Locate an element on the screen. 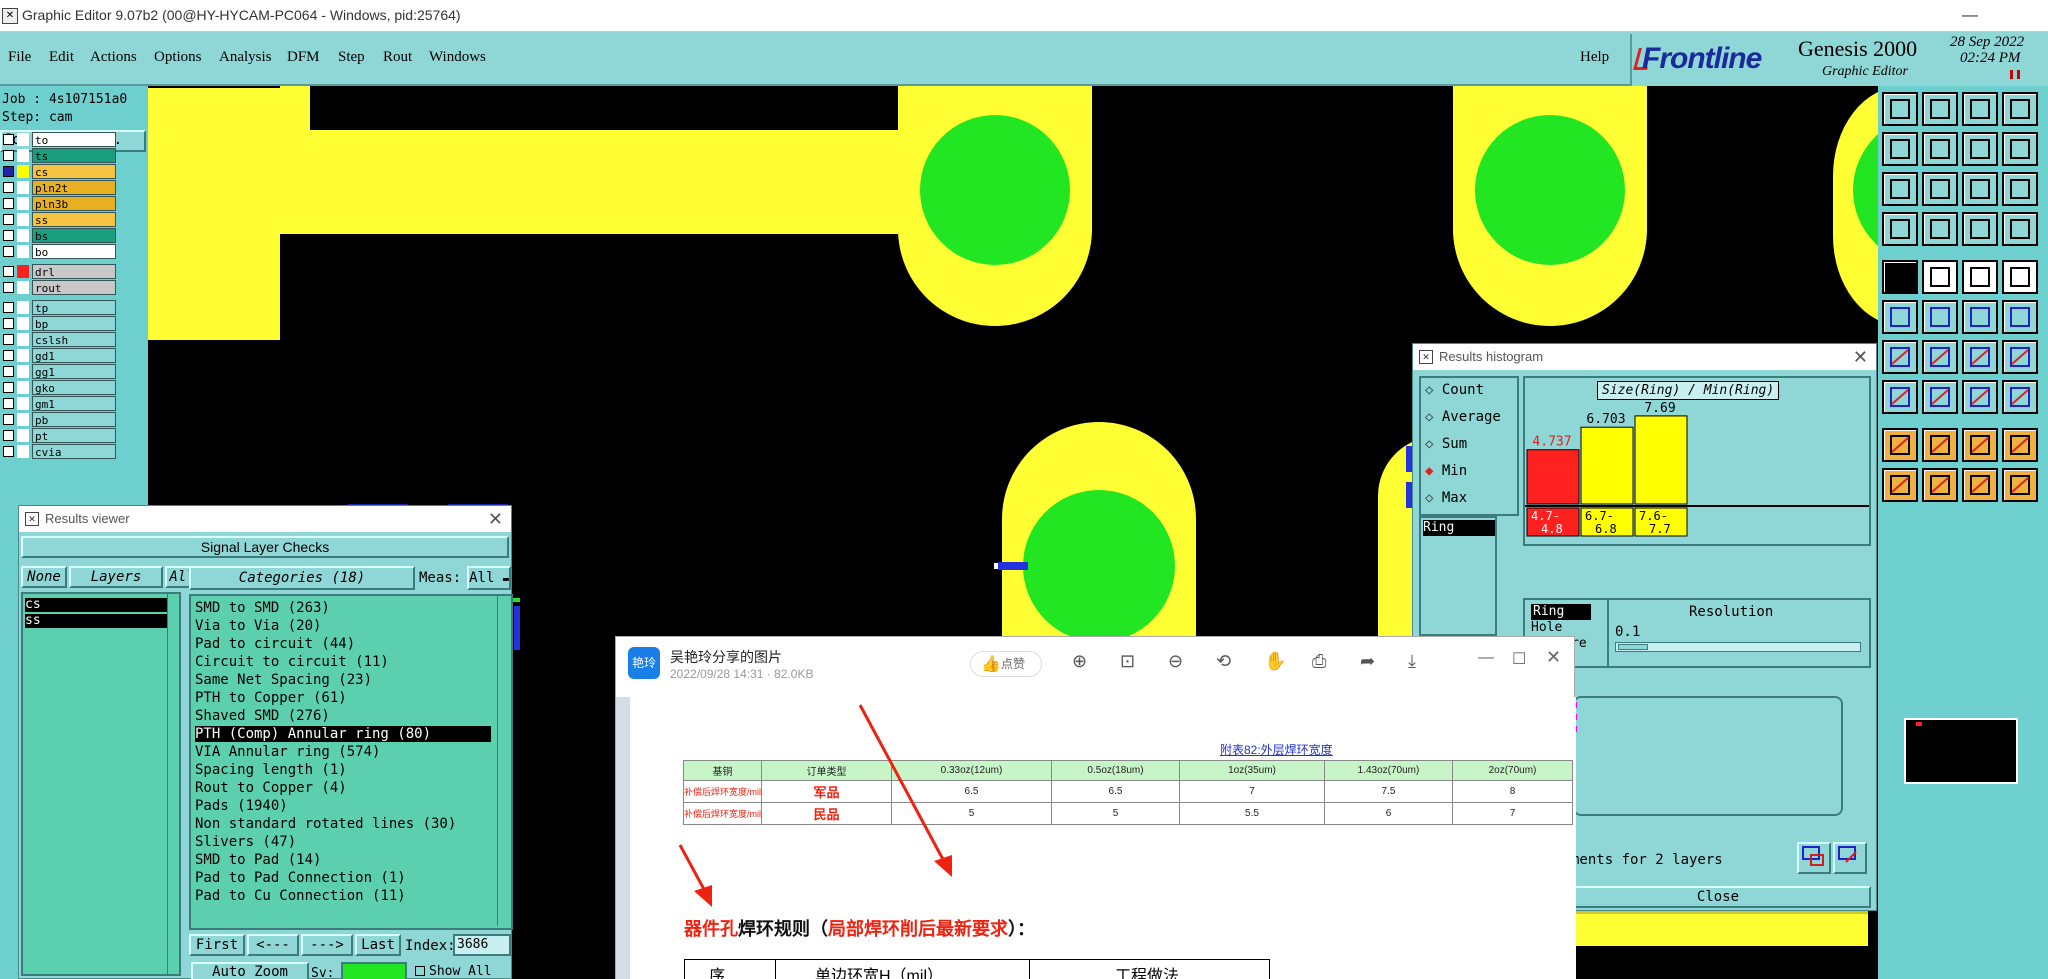 This screenshot has height=979, width=2048. layer-name: ss is located at coordinates (74, 219).